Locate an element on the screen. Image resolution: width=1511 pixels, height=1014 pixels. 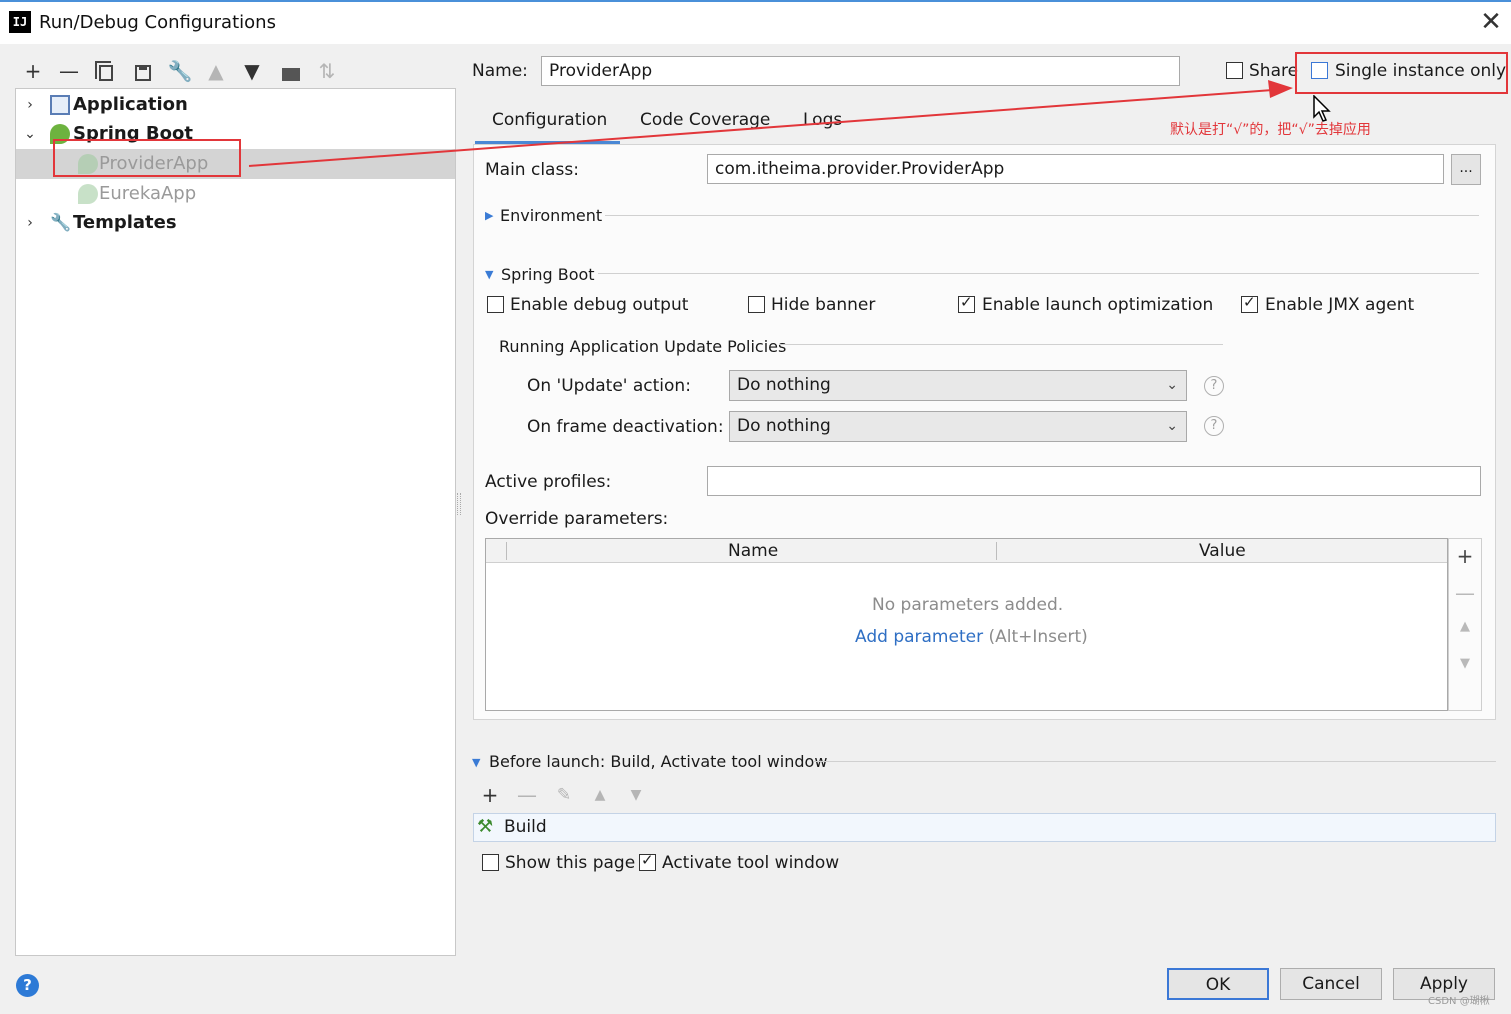
tree-item-templates: › 🔧 Templates is located at coordinates (235, 223).